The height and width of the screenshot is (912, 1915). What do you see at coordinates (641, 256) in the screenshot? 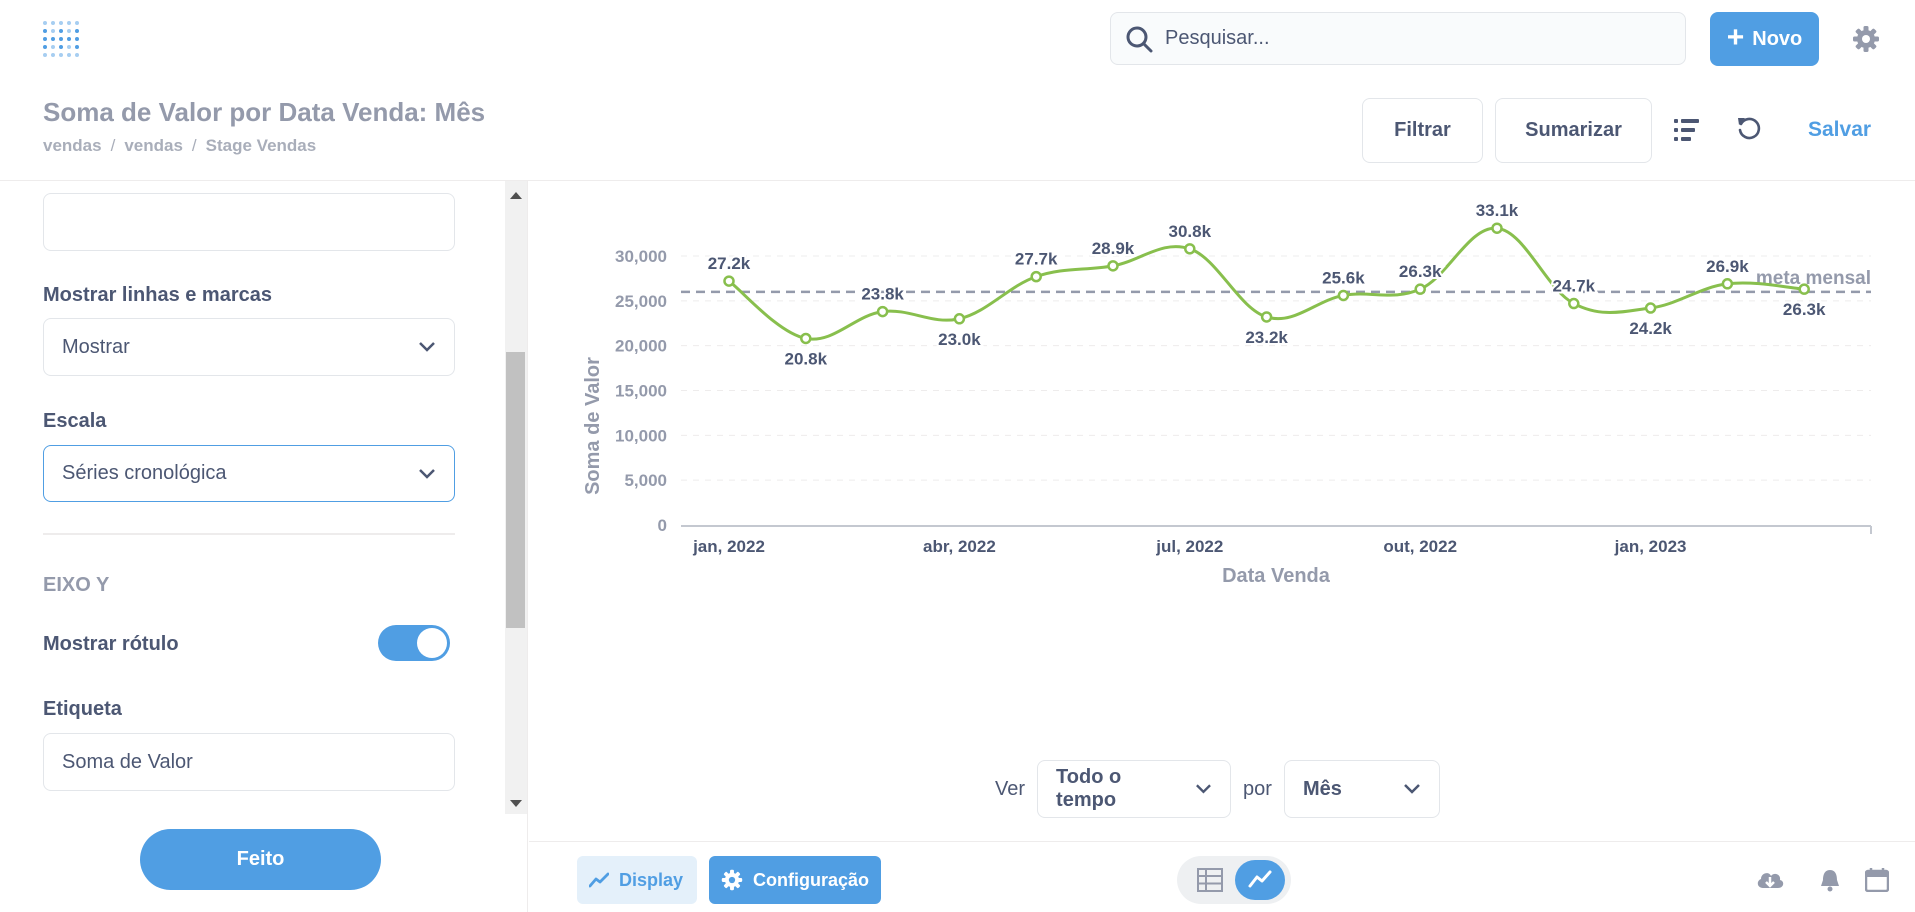
I see `y-tick-label: 30,000` at bounding box center [641, 256].